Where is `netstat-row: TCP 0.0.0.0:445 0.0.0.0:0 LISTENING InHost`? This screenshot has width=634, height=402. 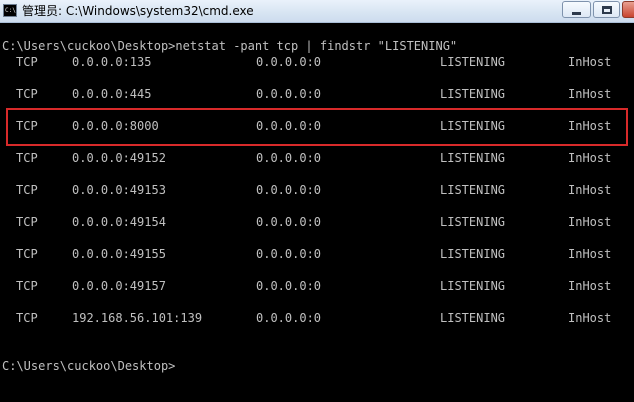
netstat-row: TCP 0.0.0.0:445 0.0.0.0:0 LISTENING InHost is located at coordinates (317, 94).